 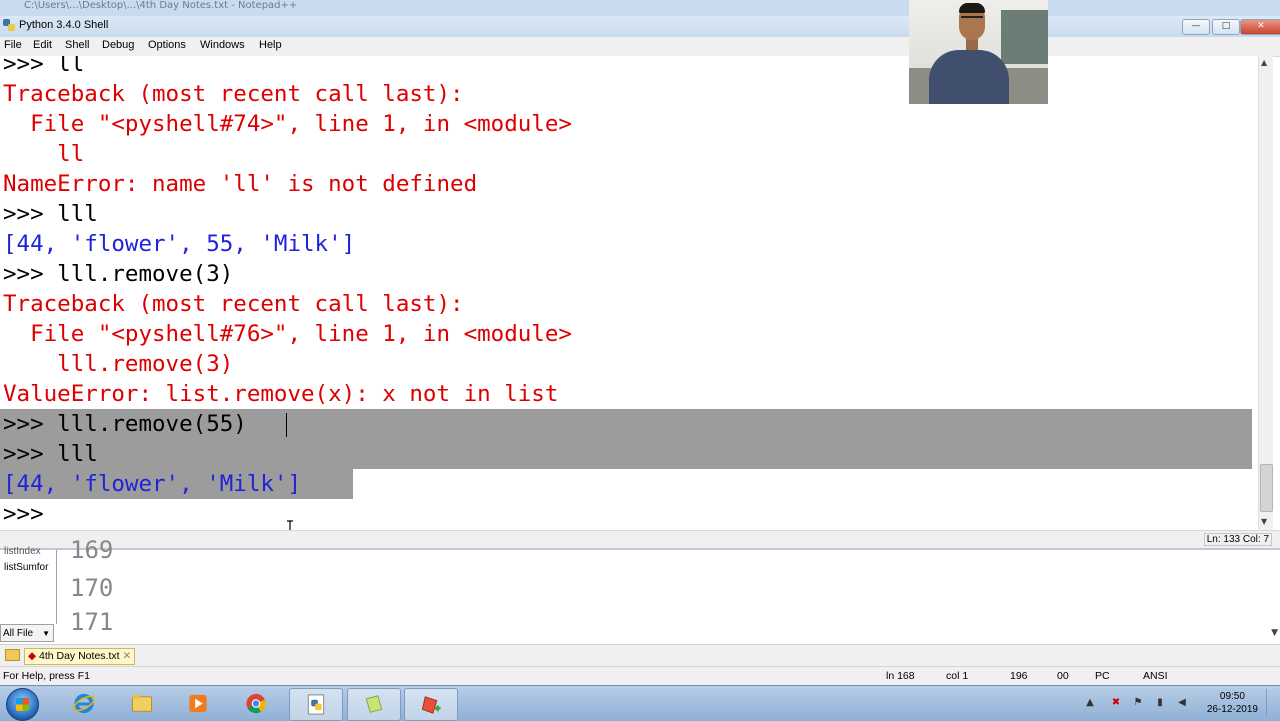 I want to click on background-board, so click(x=1024, y=37).